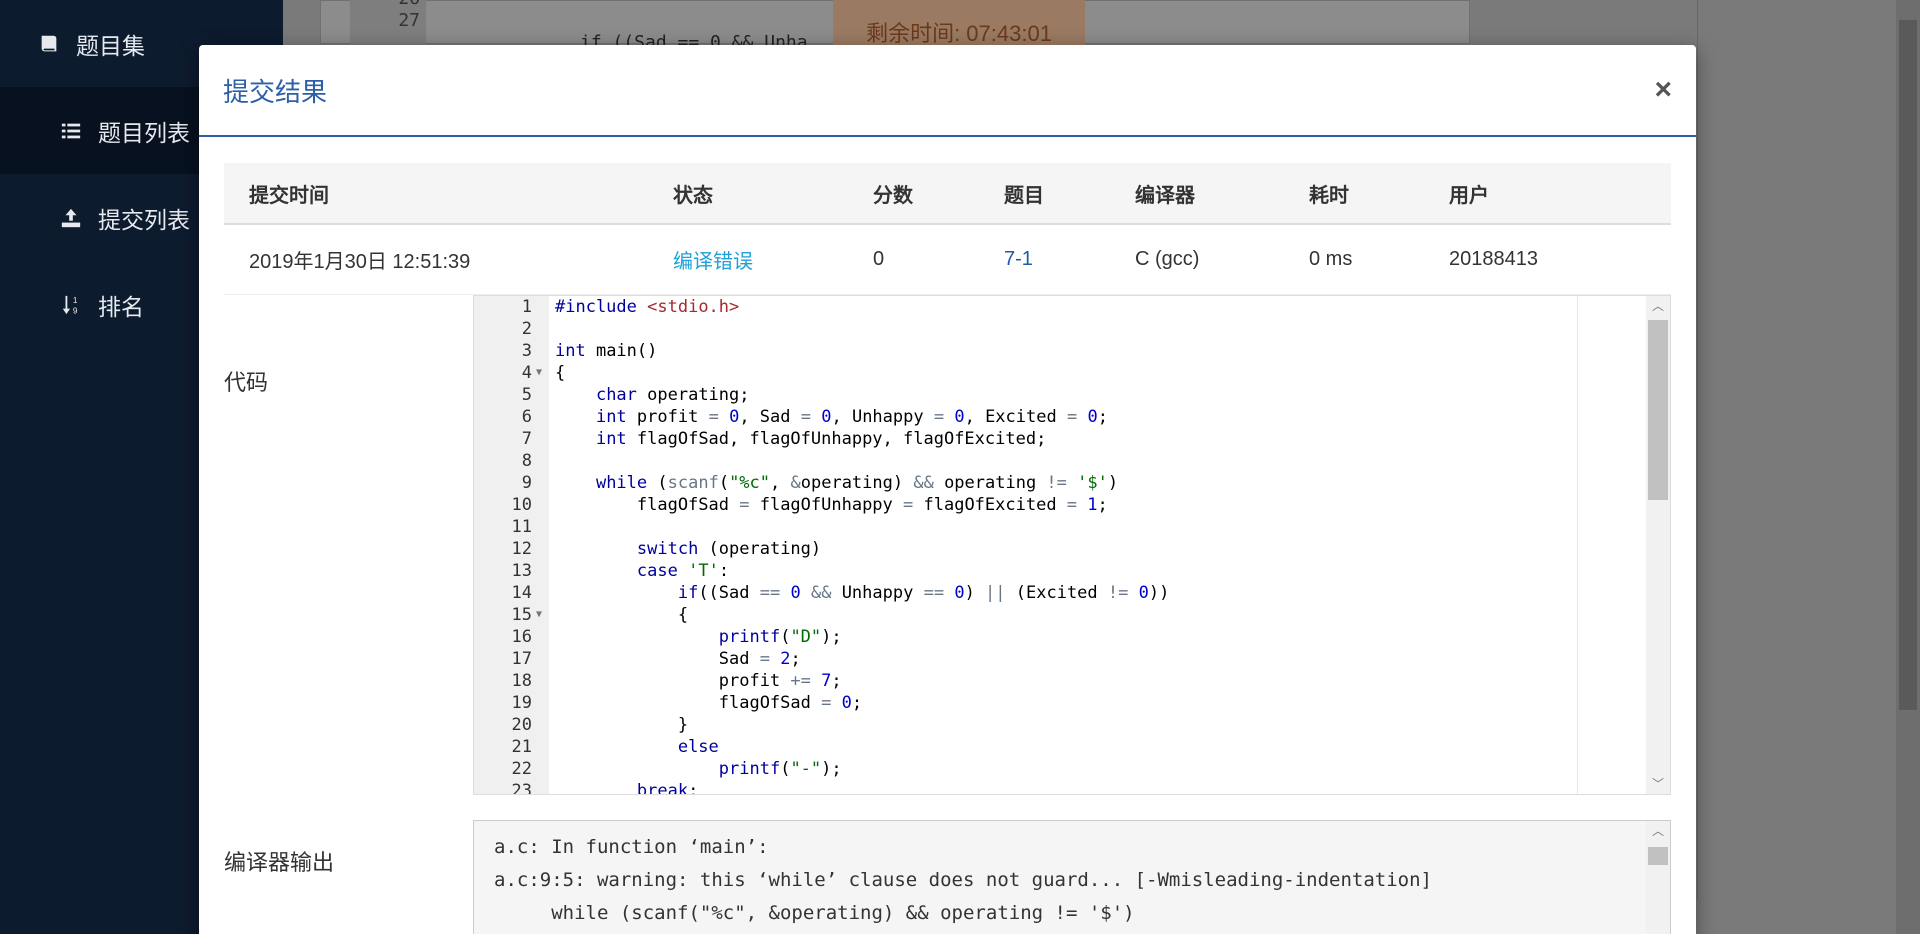 This screenshot has height=934, width=1920. What do you see at coordinates (360, 262) in the screenshot?
I see `cell-submit-time: 2019年1月30日 12:51:39` at bounding box center [360, 262].